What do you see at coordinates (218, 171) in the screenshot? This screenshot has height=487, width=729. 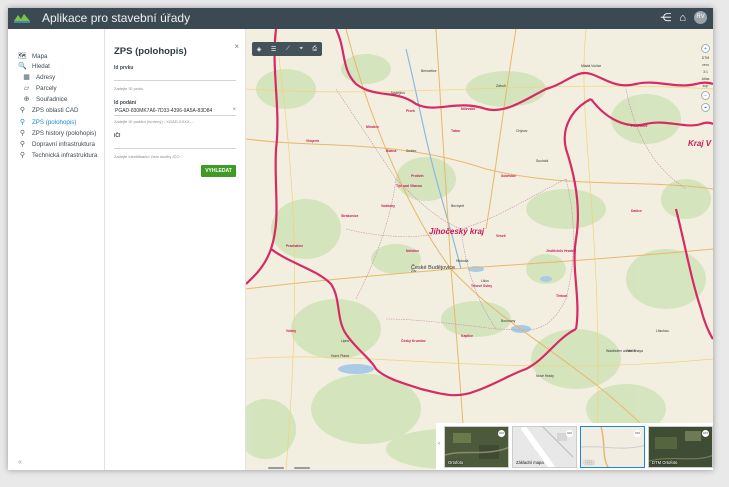 I see `search-button: VYHLEDAT` at bounding box center [218, 171].